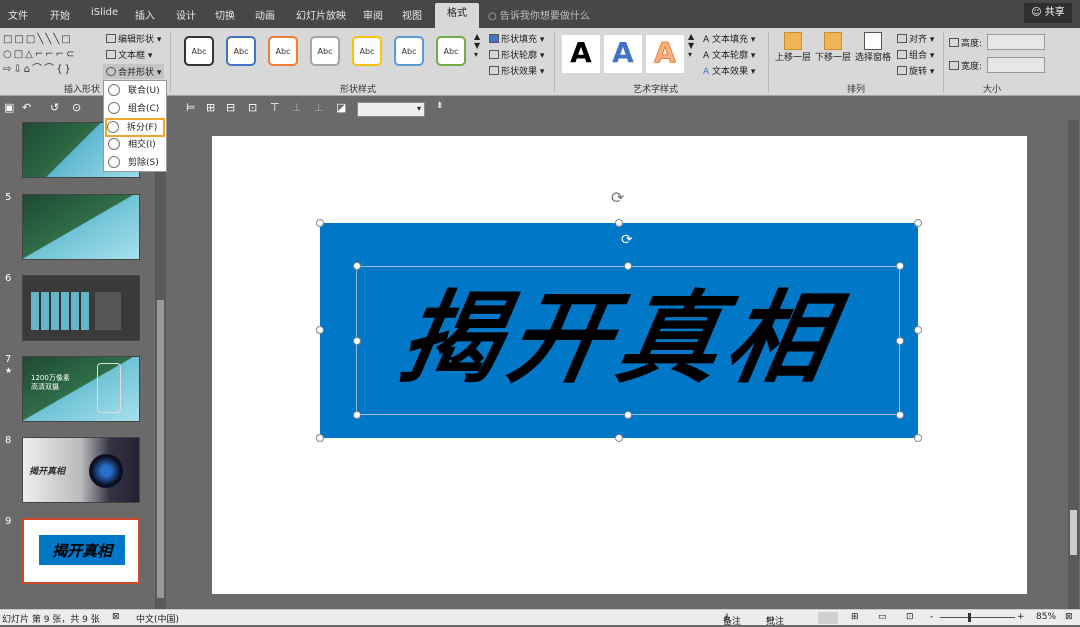 Image resolution: width=1080 pixels, height=627 pixels. Describe the element at coordinates (729, 38) in the screenshot. I see `text-fill-button: A 文本填充 ▾` at that location.